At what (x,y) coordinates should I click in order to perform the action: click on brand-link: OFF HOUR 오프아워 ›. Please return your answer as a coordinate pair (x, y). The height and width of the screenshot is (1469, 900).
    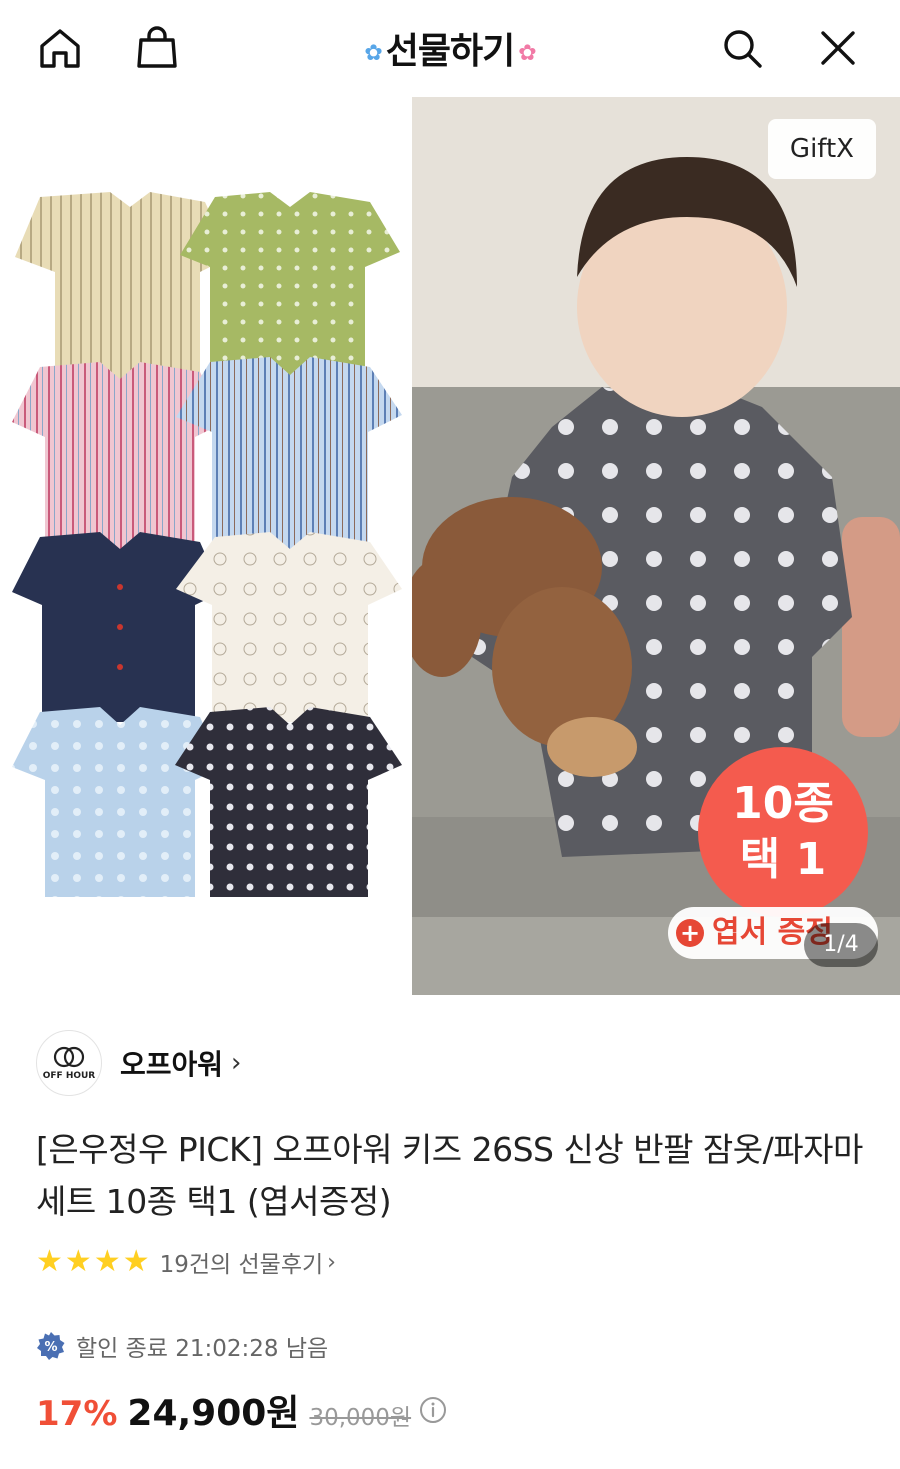
    Looking at the image, I should click on (138, 1063).